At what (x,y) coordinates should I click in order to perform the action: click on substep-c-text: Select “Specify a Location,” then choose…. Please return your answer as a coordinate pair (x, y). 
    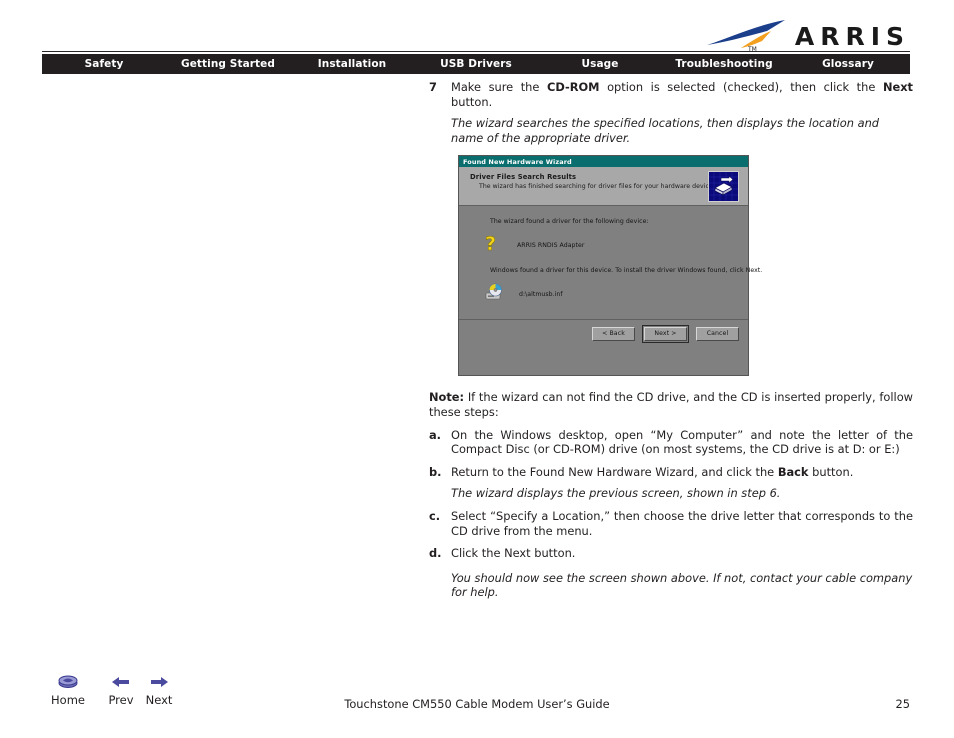
    Looking at the image, I should click on (682, 523).